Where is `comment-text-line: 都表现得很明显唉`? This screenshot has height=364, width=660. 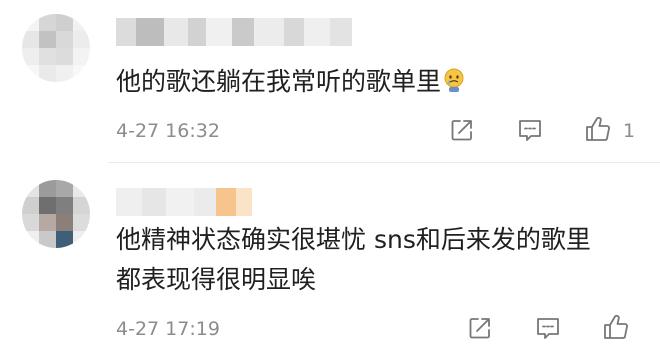
comment-text-line: 都表现得很明显唉 is located at coordinates (216, 279).